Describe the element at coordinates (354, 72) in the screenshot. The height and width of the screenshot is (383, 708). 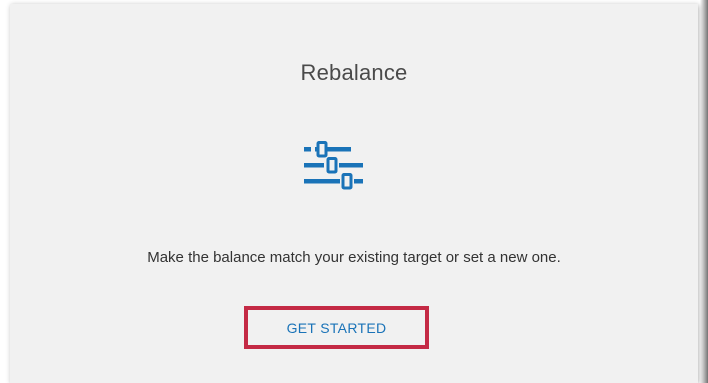
I see `card-title: Rebalance` at that location.